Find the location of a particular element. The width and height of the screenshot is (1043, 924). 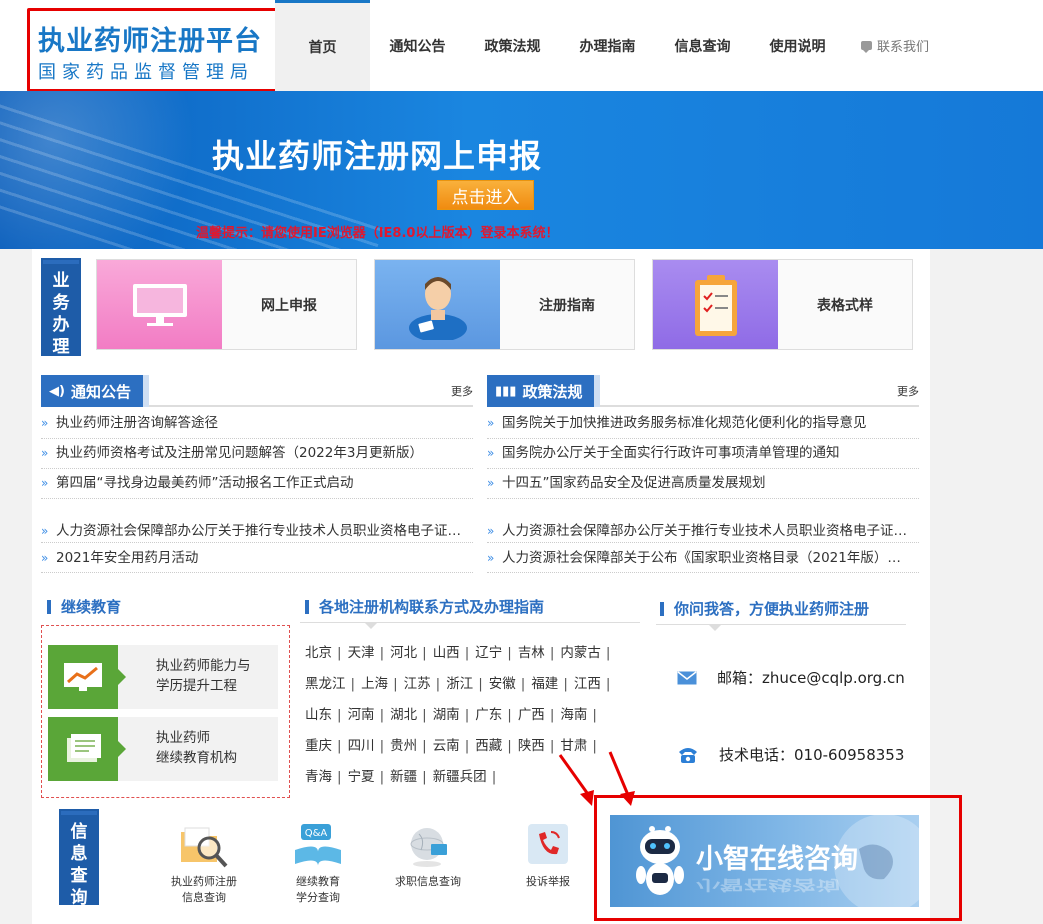

enter-button: 点击进入 is located at coordinates (485, 195).